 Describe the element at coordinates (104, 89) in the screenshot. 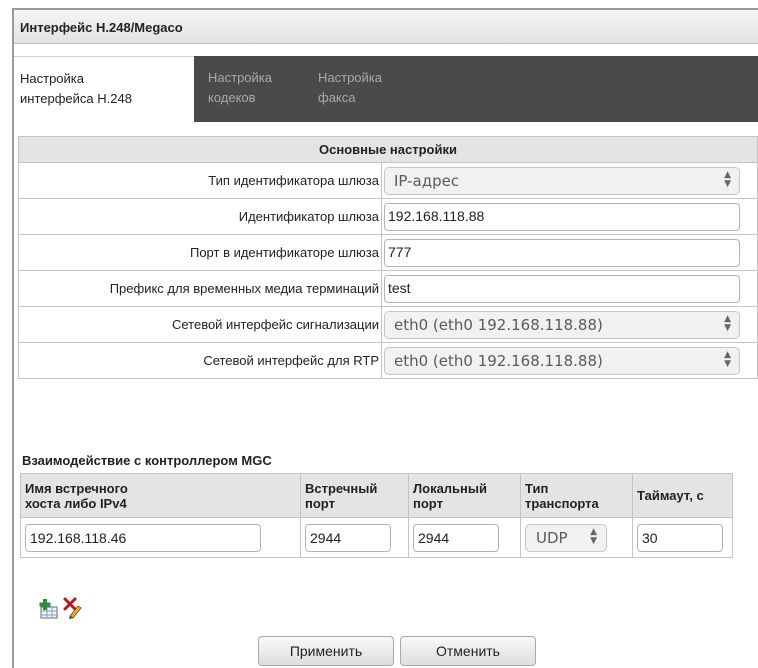

I see `tab-h248-interface-settings: Настройка интерфейса H.248` at that location.